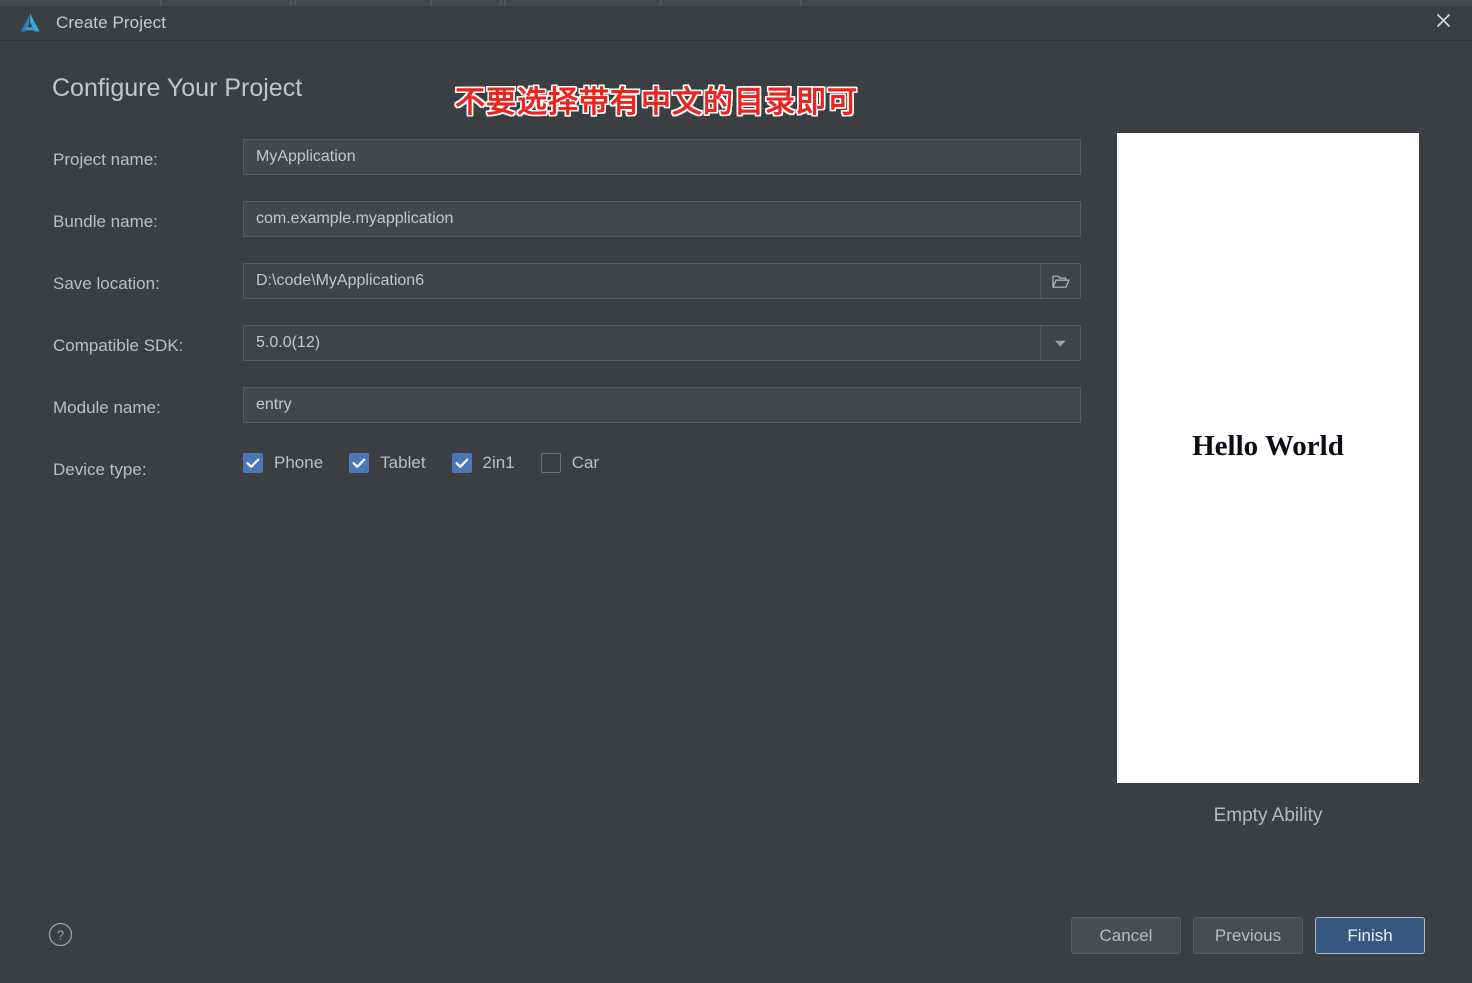 The image size is (1472, 983). Describe the element at coordinates (585, 462) in the screenshot. I see `car-checkbox-label: Car` at that location.